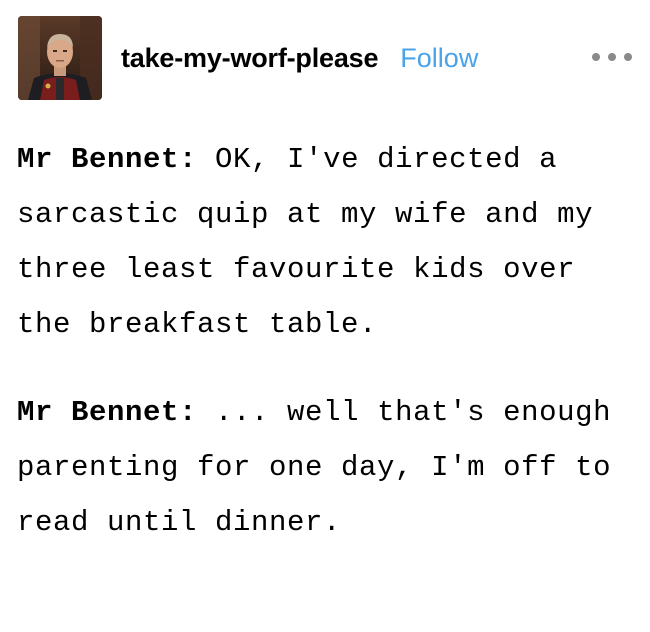 This screenshot has width=650, height=632. I want to click on follow-button: Follow, so click(439, 58).